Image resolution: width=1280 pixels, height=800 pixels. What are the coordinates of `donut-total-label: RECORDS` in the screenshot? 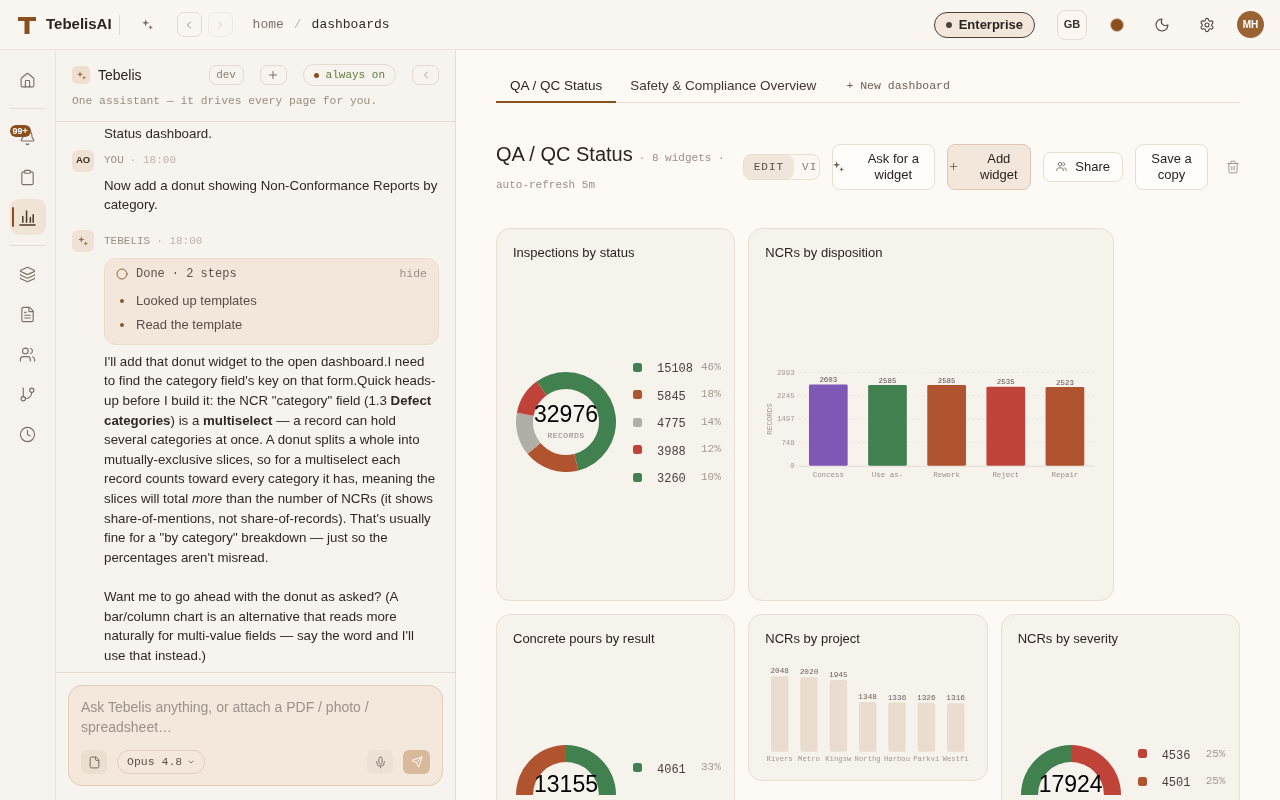 It's located at (566, 435).